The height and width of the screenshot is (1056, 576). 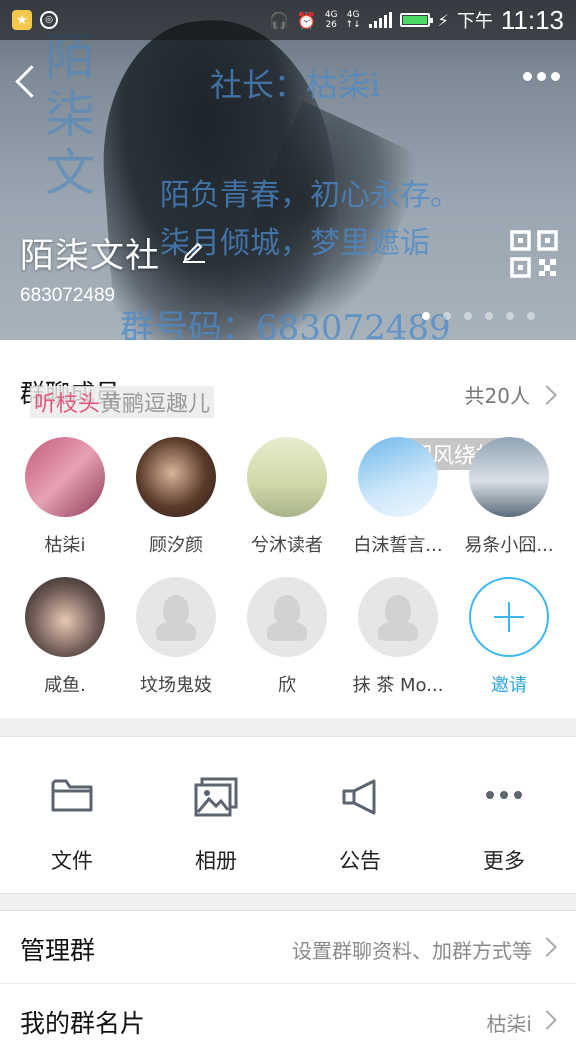 What do you see at coordinates (497, 394) in the screenshot?
I see `members-count: 共20人` at bounding box center [497, 394].